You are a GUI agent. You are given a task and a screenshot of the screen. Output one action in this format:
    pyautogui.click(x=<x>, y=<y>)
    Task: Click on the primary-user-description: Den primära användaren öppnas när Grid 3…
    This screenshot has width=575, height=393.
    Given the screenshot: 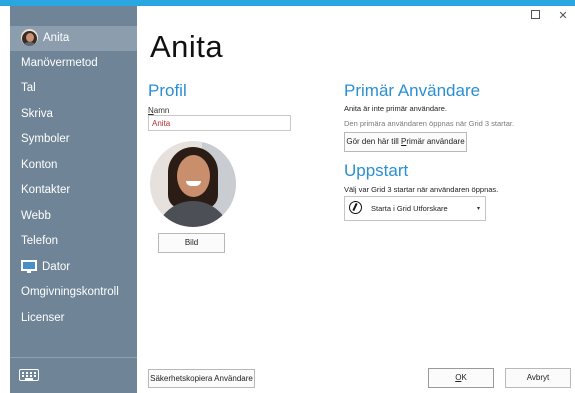 What is the action you would take?
    pyautogui.click(x=429, y=123)
    